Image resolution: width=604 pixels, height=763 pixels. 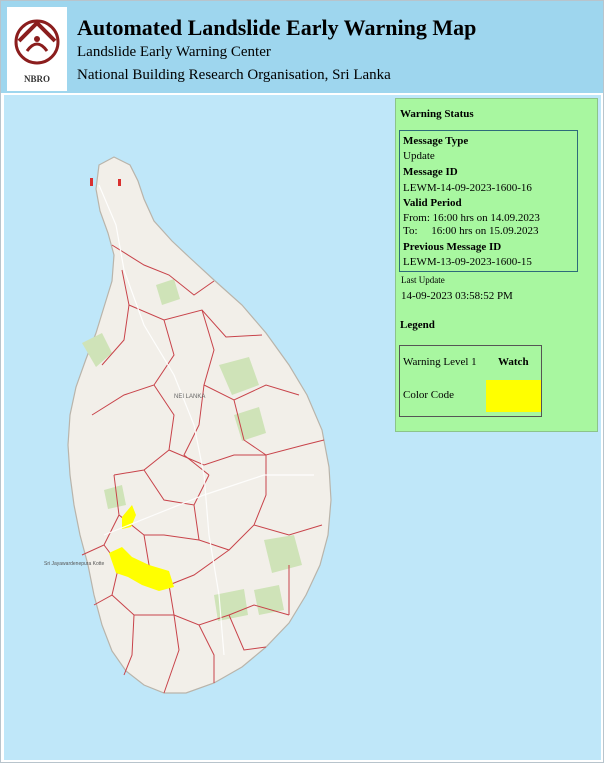 What do you see at coordinates (452, 247) in the screenshot?
I see `previous-id-label: Previous Message ID` at bounding box center [452, 247].